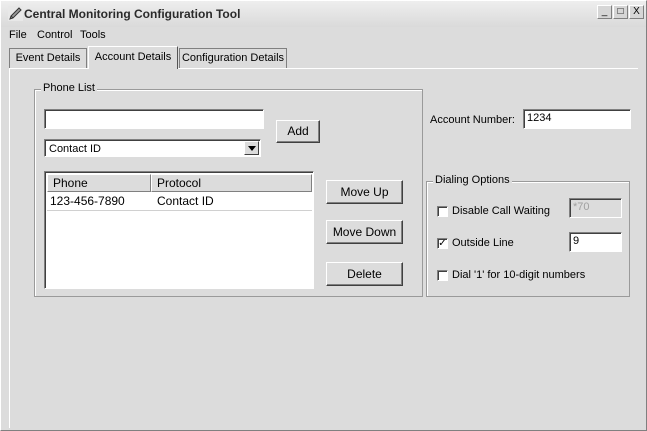  Describe the element at coordinates (483, 243) in the screenshot. I see `outside-line-label: Outside Line` at that location.